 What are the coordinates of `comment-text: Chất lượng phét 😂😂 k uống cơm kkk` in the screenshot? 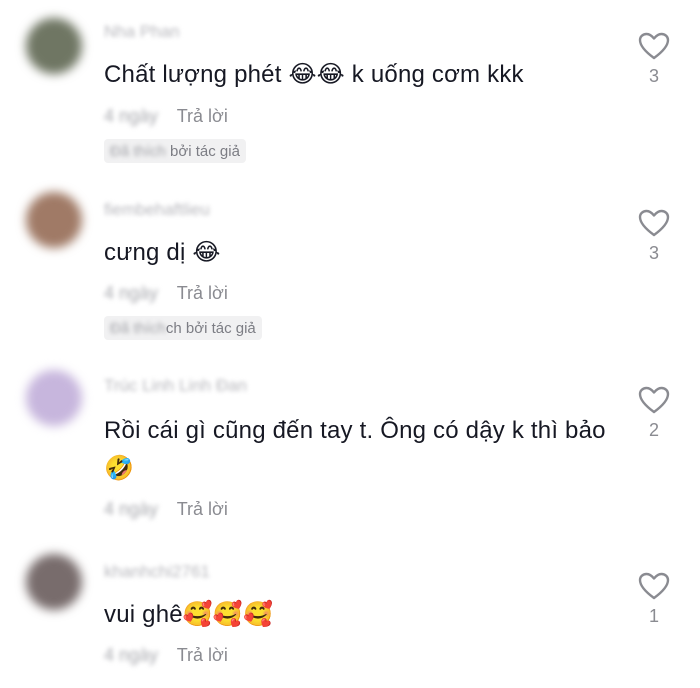 It's located at (314, 74).